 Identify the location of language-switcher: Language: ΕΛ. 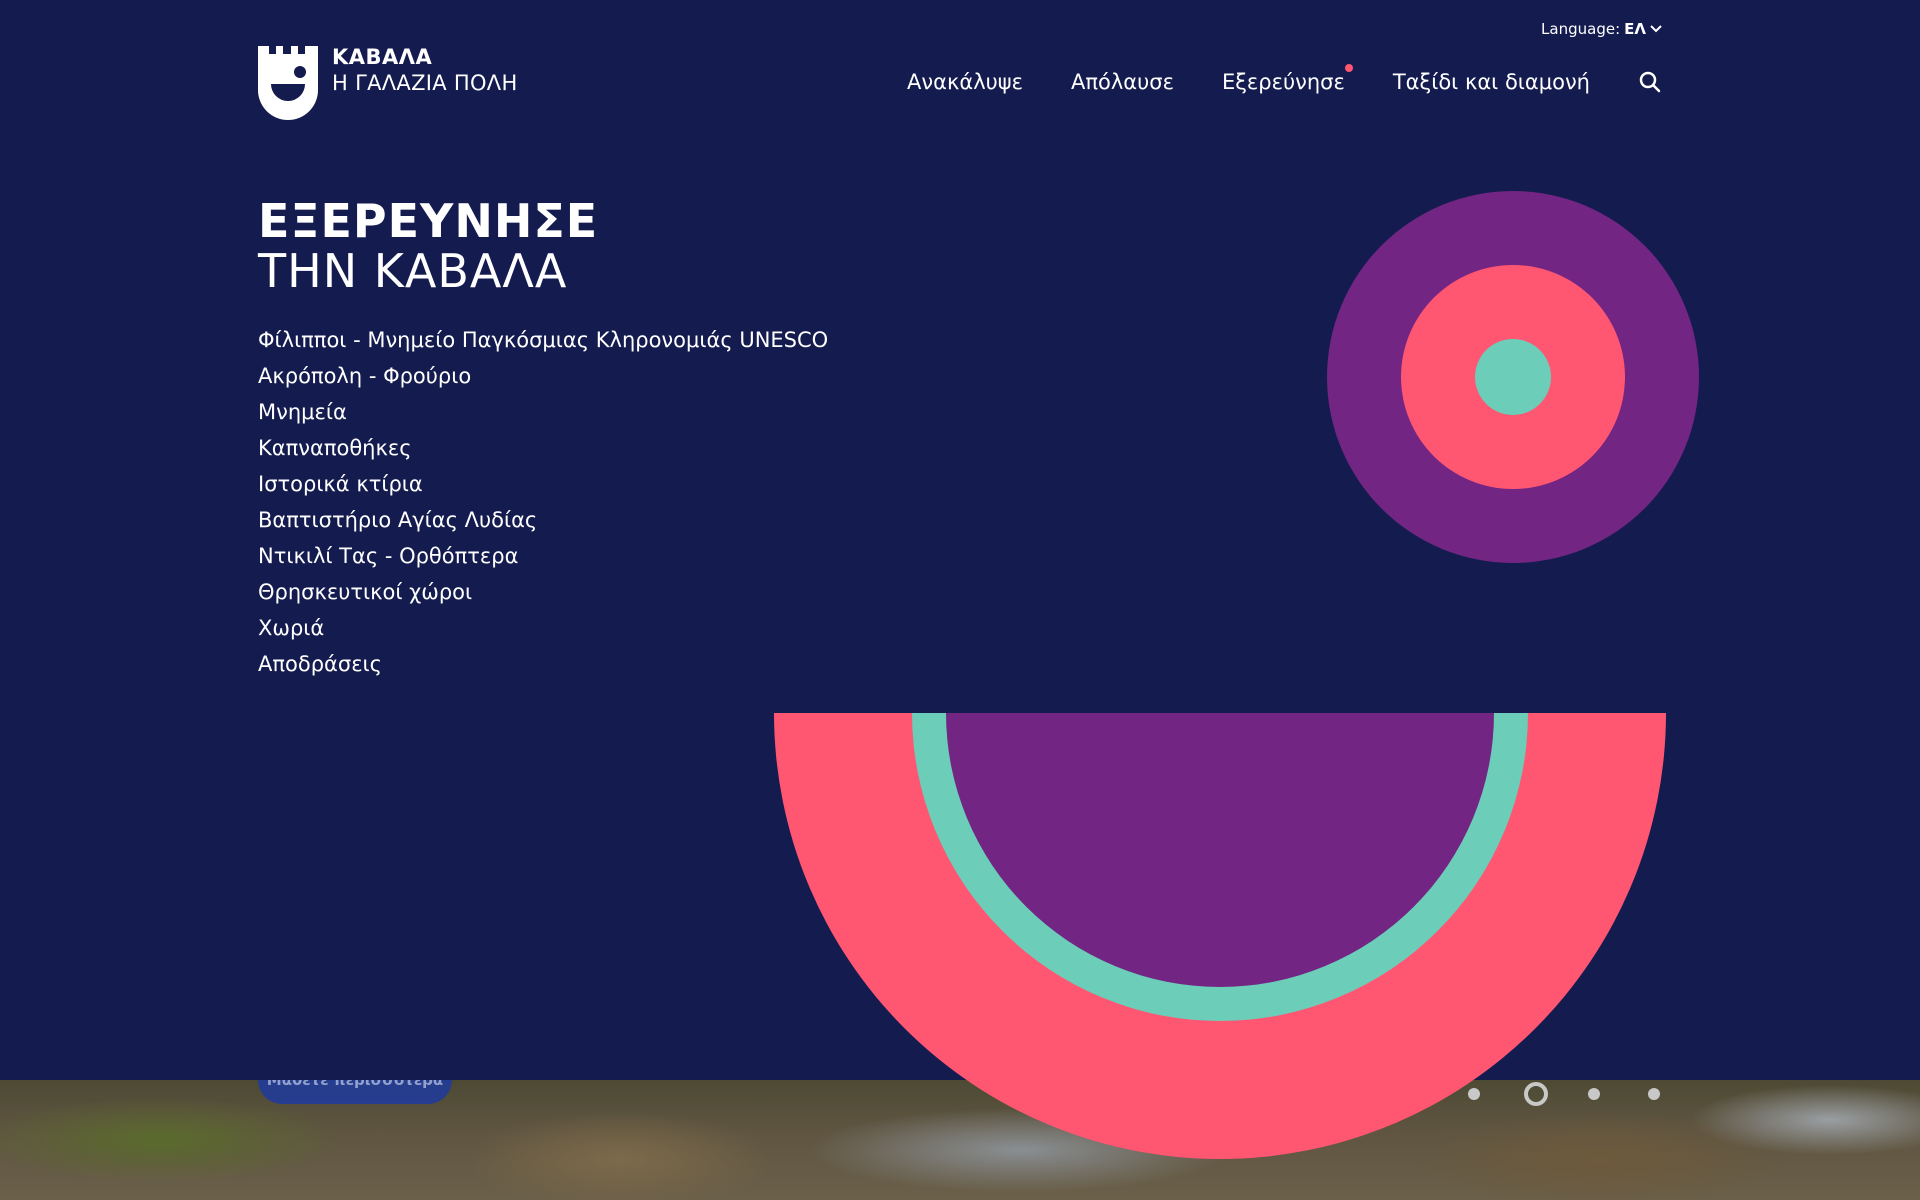
(1601, 29).